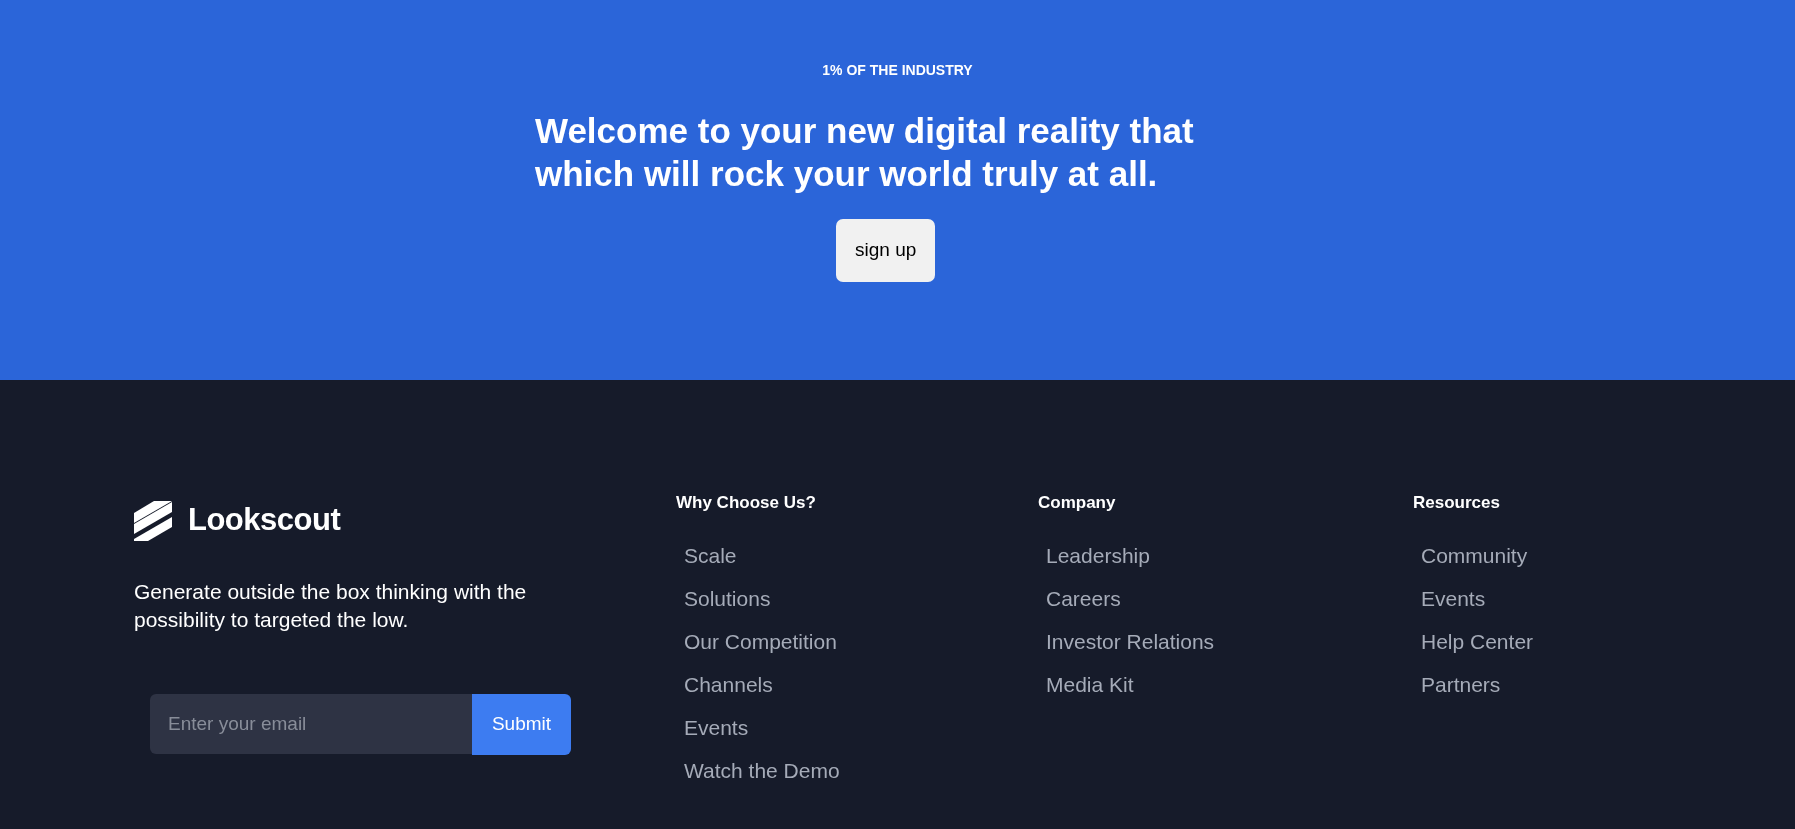  I want to click on footer-link: Scale, so click(861, 555).